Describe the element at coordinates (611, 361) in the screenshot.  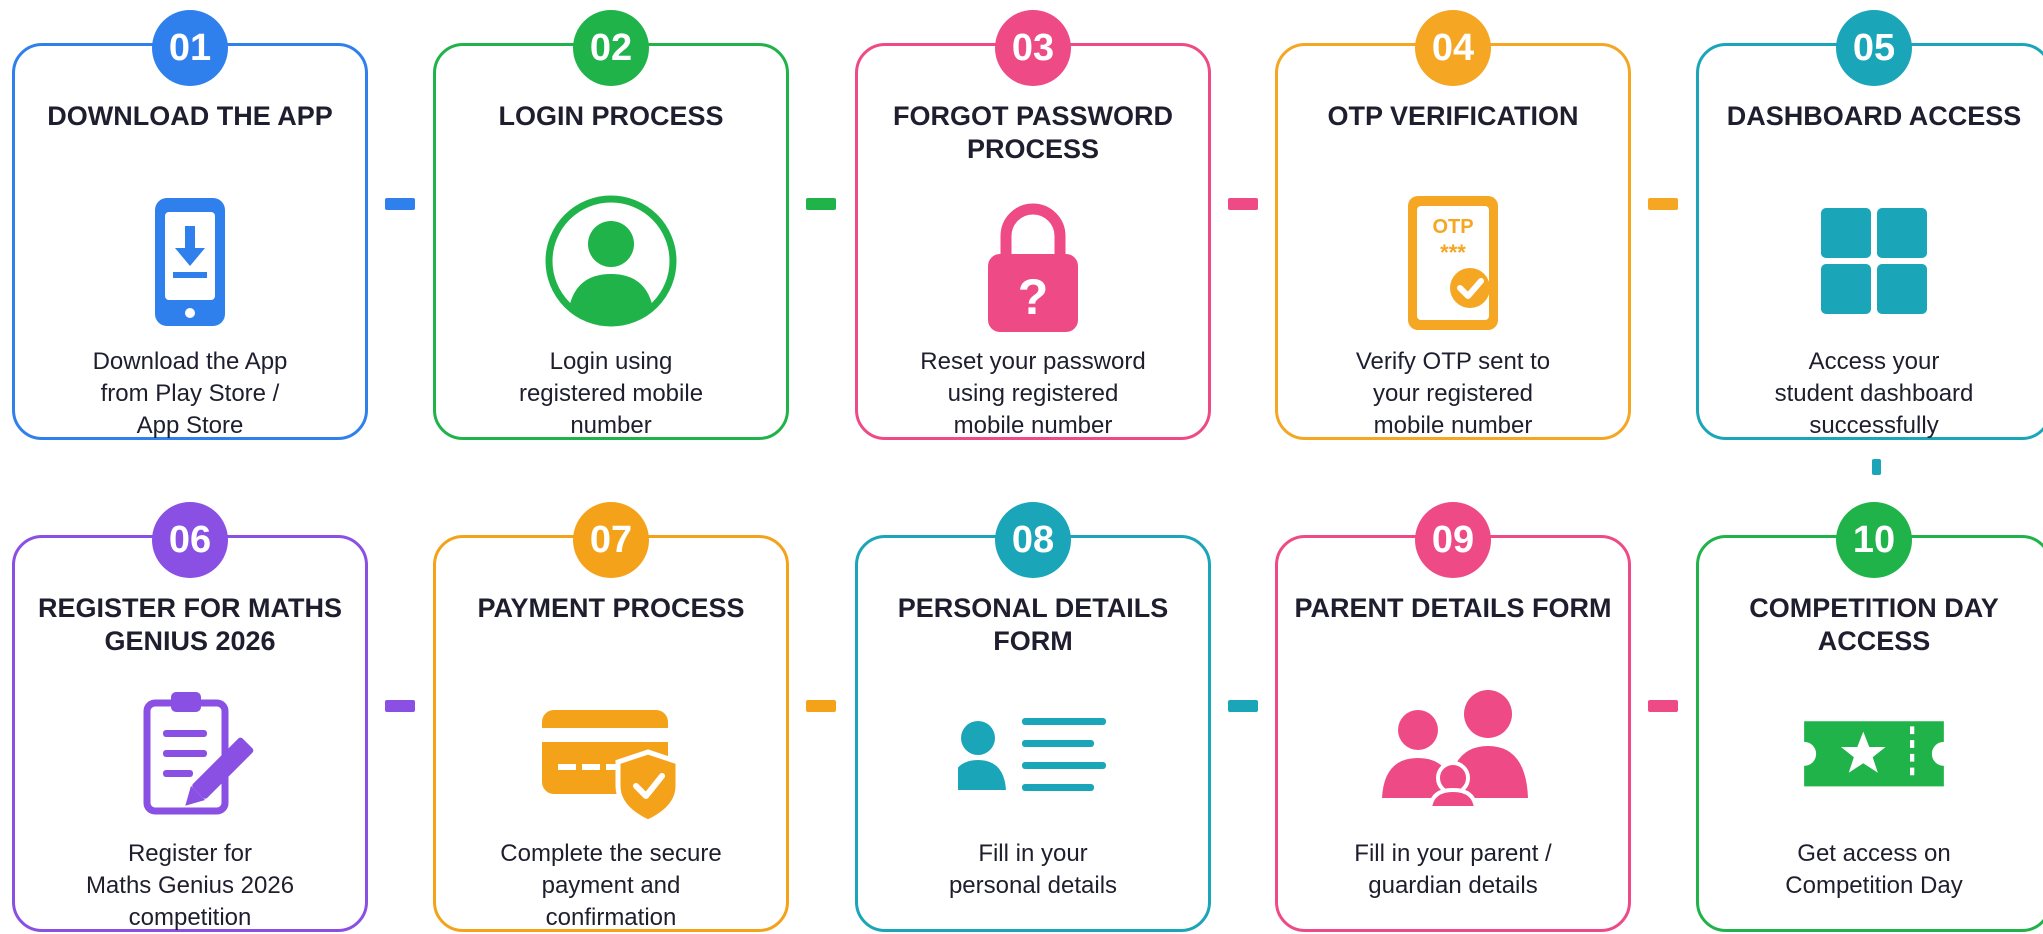
I see `step-description-line: Login using` at that location.